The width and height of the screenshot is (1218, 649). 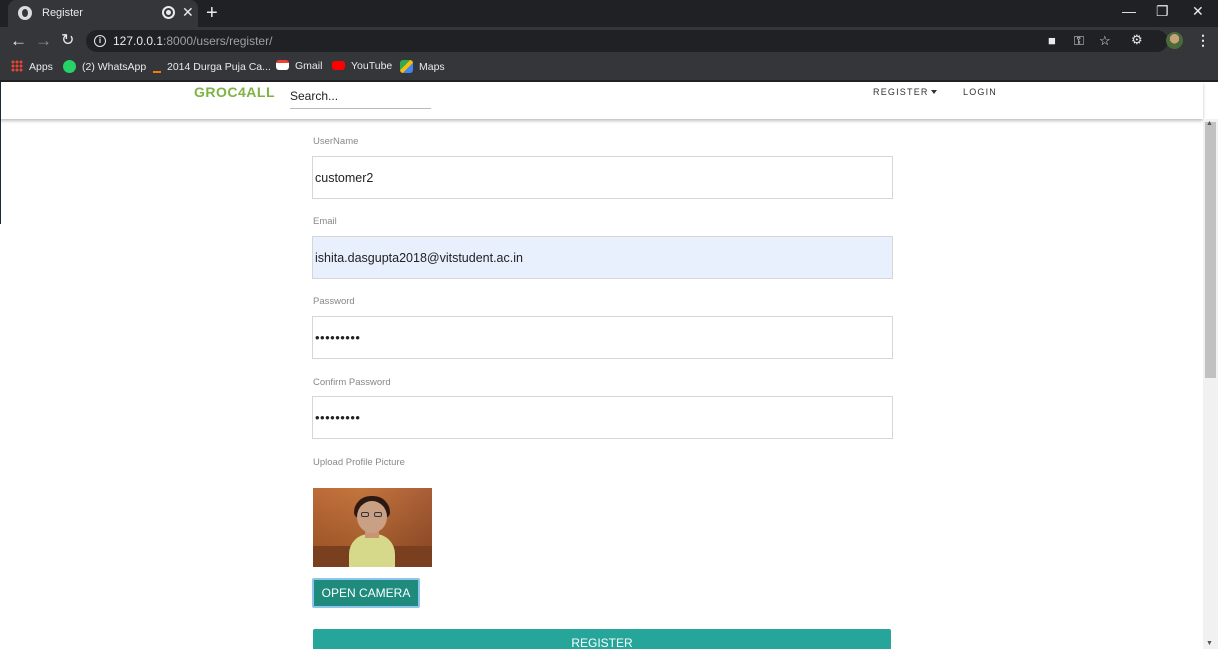 What do you see at coordinates (1105, 41) in the screenshot?
I see `star-bookmark-icon: ☆` at bounding box center [1105, 41].